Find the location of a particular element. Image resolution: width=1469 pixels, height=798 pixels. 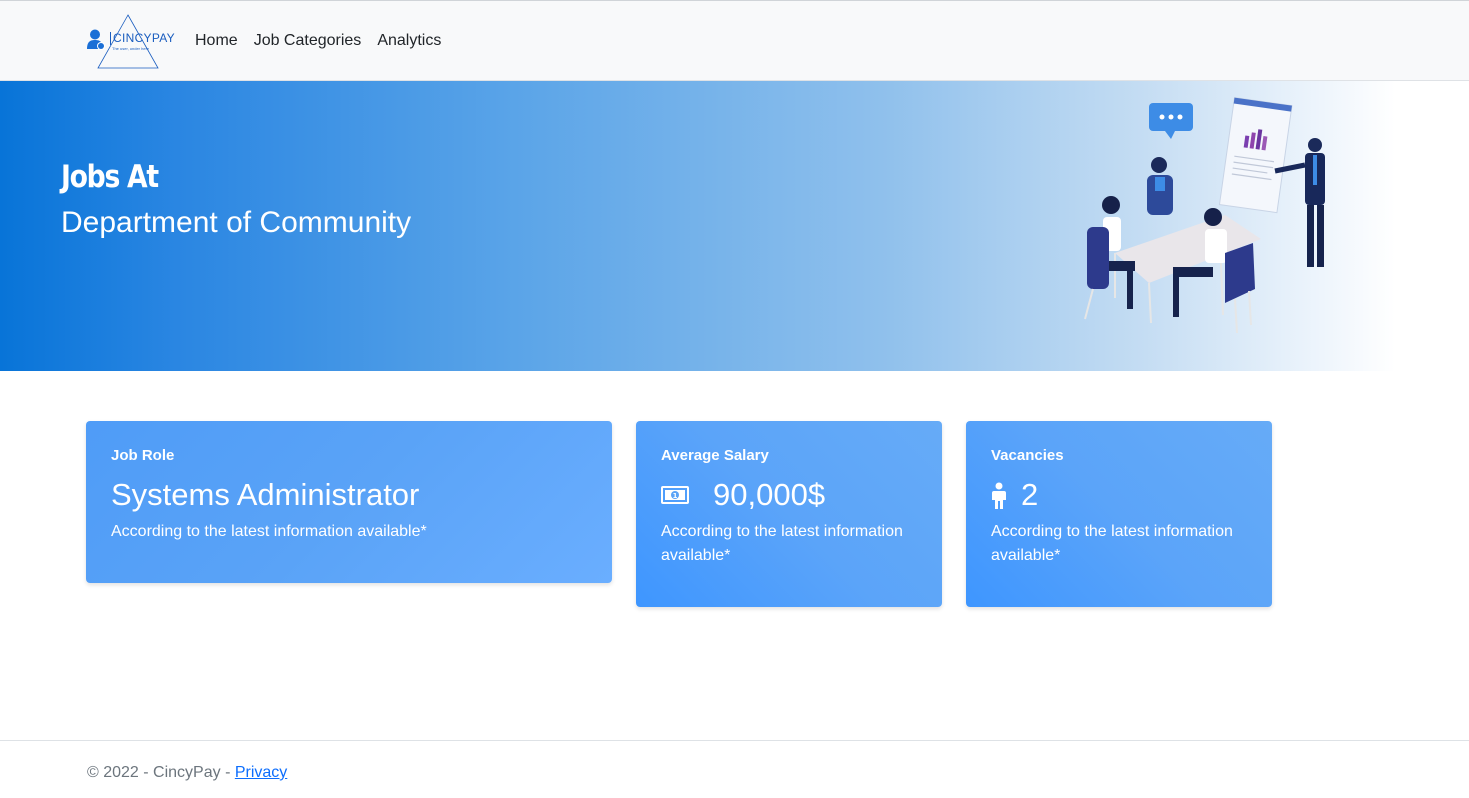

copyright-text: © 2022 - CincyPay - is located at coordinates (161, 772).